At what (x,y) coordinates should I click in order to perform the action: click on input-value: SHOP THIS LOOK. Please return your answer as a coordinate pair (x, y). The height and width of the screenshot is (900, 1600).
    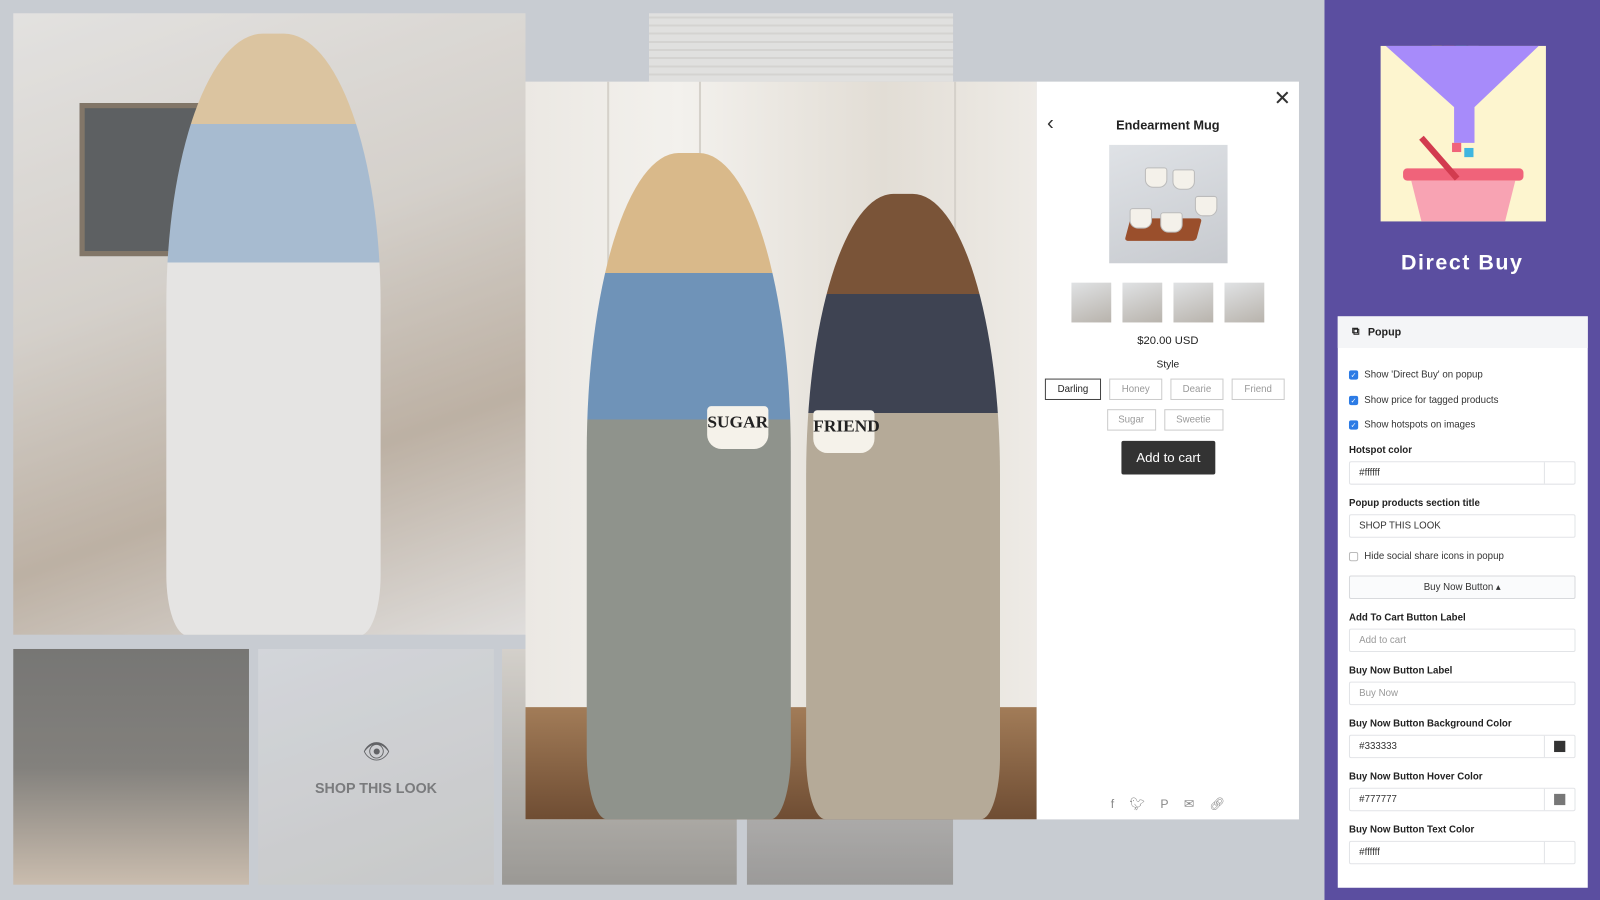
    Looking at the image, I should click on (1400, 526).